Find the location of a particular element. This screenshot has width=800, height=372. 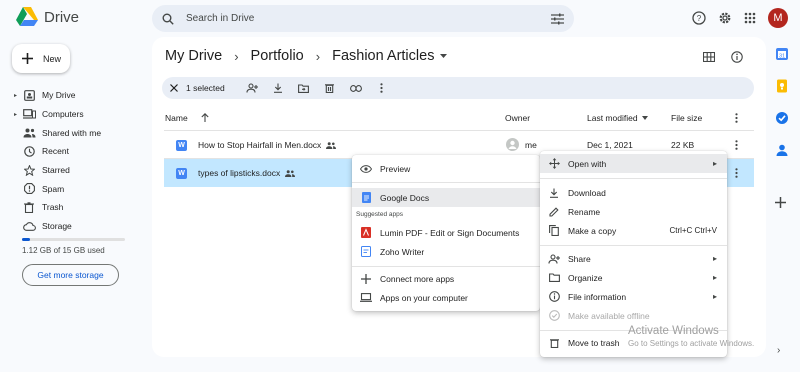

breadcrumb-my-drive: My Drive is located at coordinates (193, 56).